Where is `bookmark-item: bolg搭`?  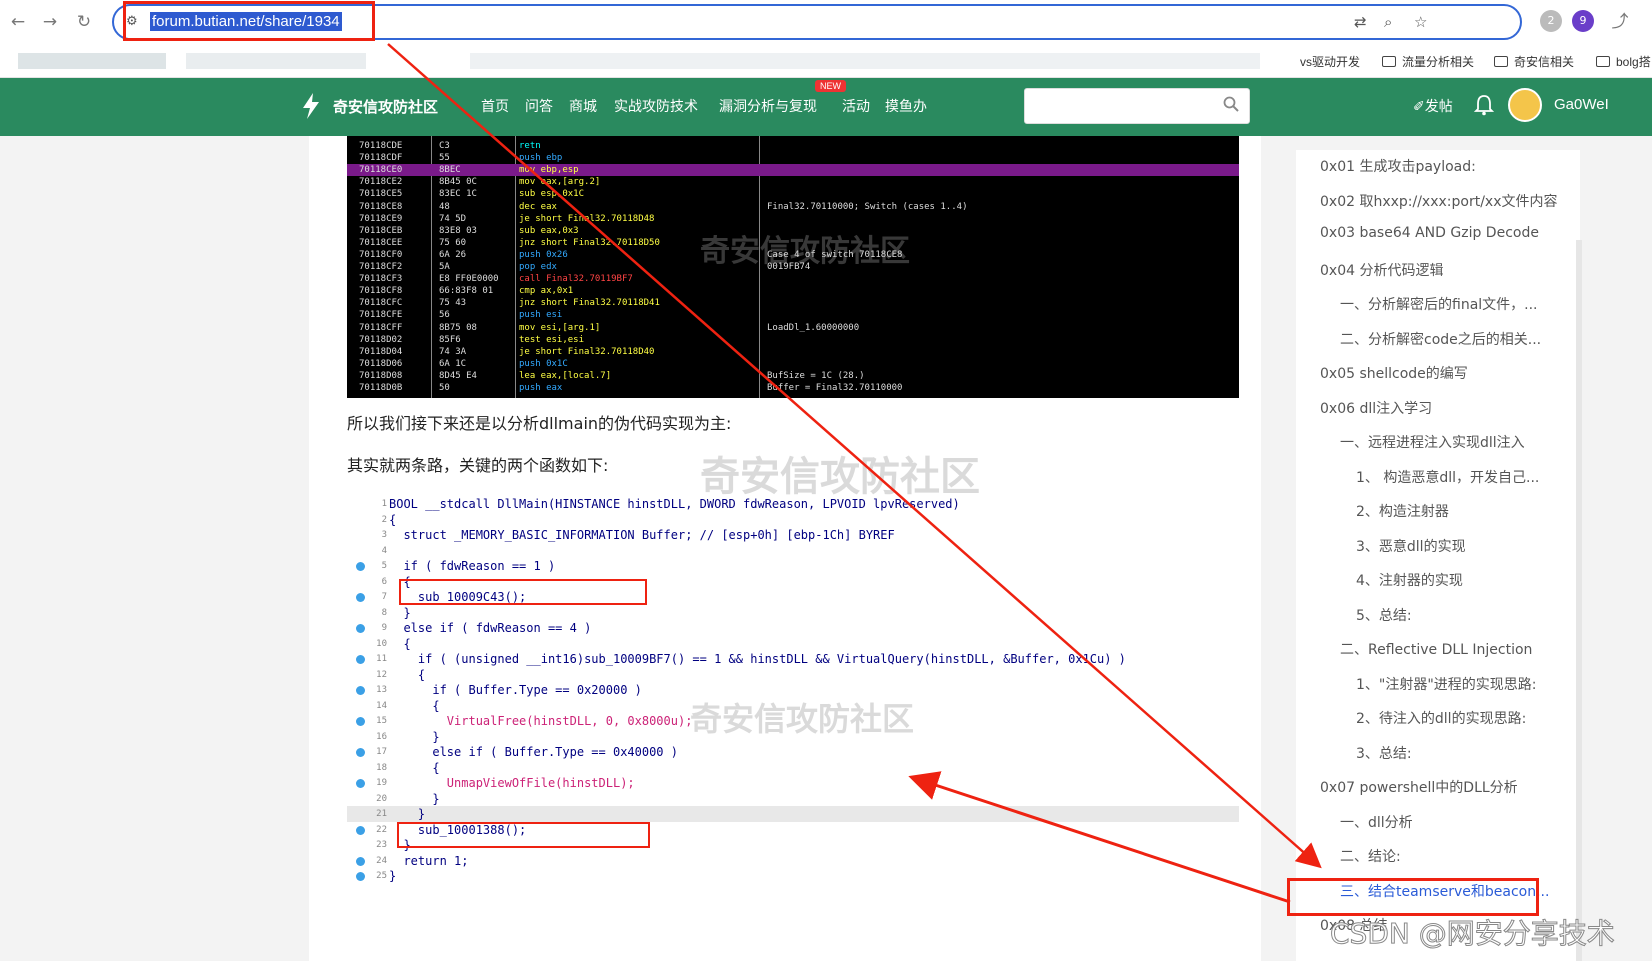 bookmark-item: bolg搭 is located at coordinates (1623, 61).